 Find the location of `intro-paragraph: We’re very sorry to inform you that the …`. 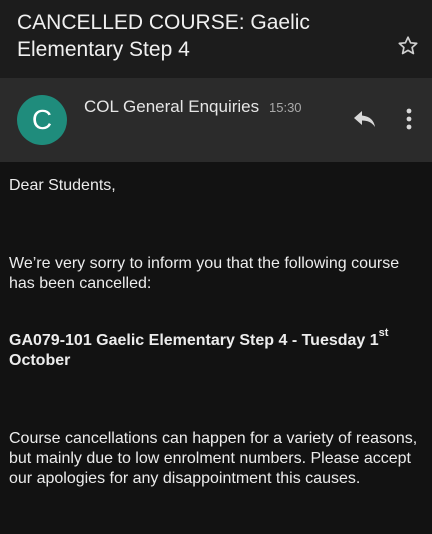

intro-paragraph: We’re very sorry to inform you that the … is located at coordinates (204, 273).